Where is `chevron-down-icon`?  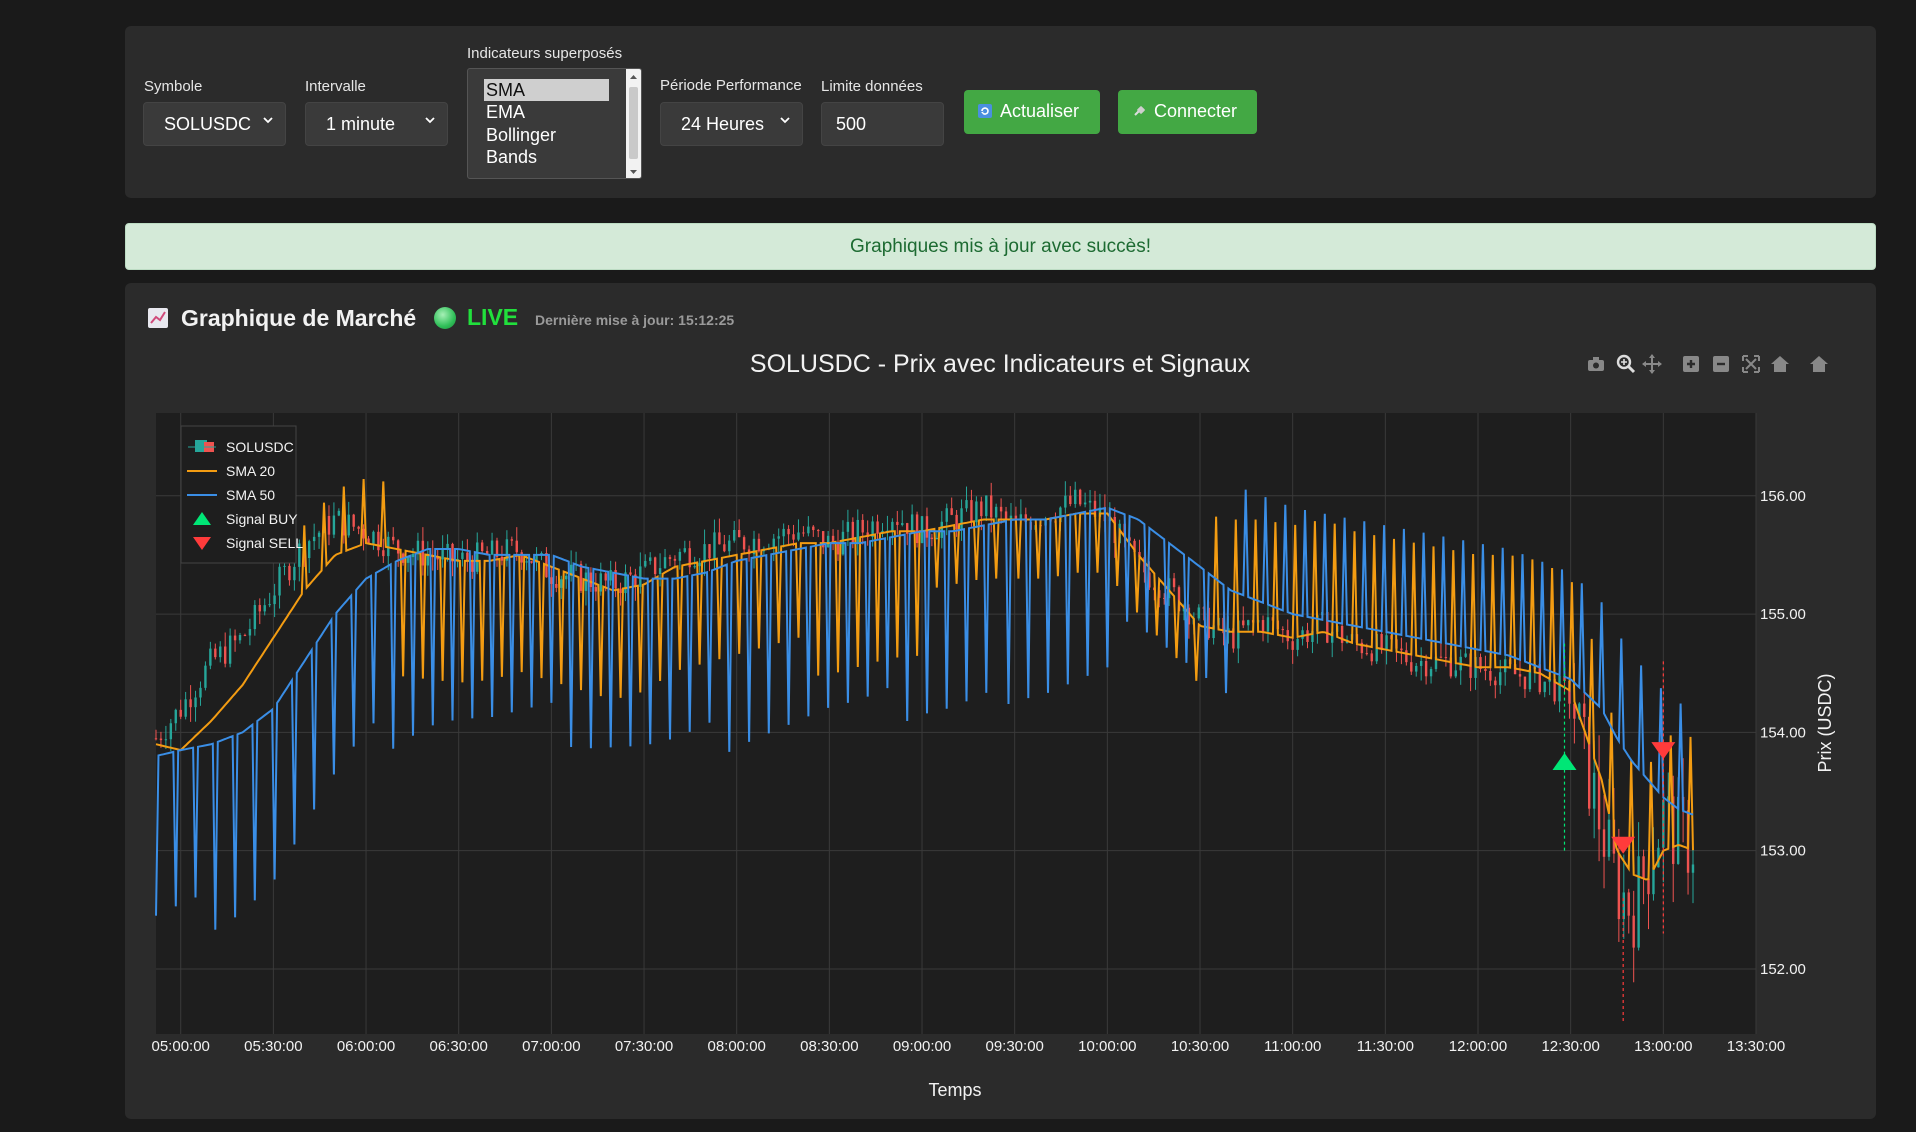 chevron-down-icon is located at coordinates (430, 120).